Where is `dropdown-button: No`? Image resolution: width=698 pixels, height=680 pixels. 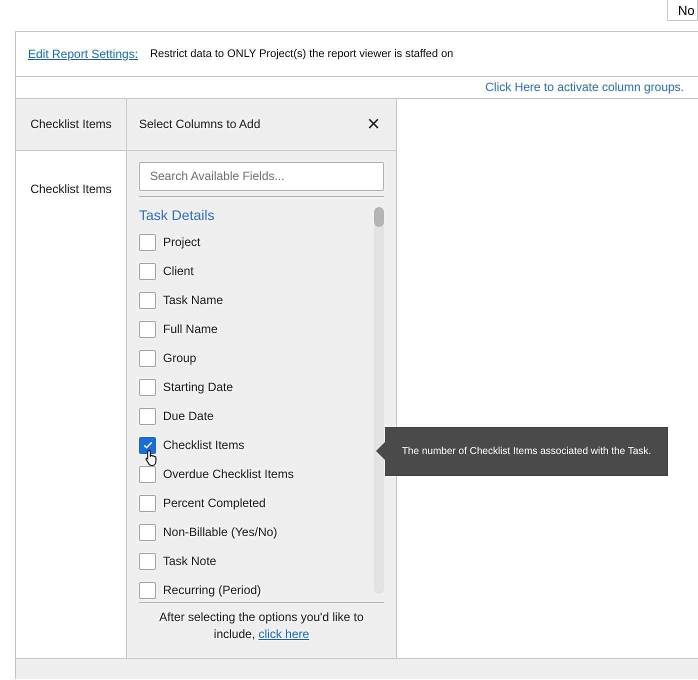 dropdown-button: No is located at coordinates (682, 10).